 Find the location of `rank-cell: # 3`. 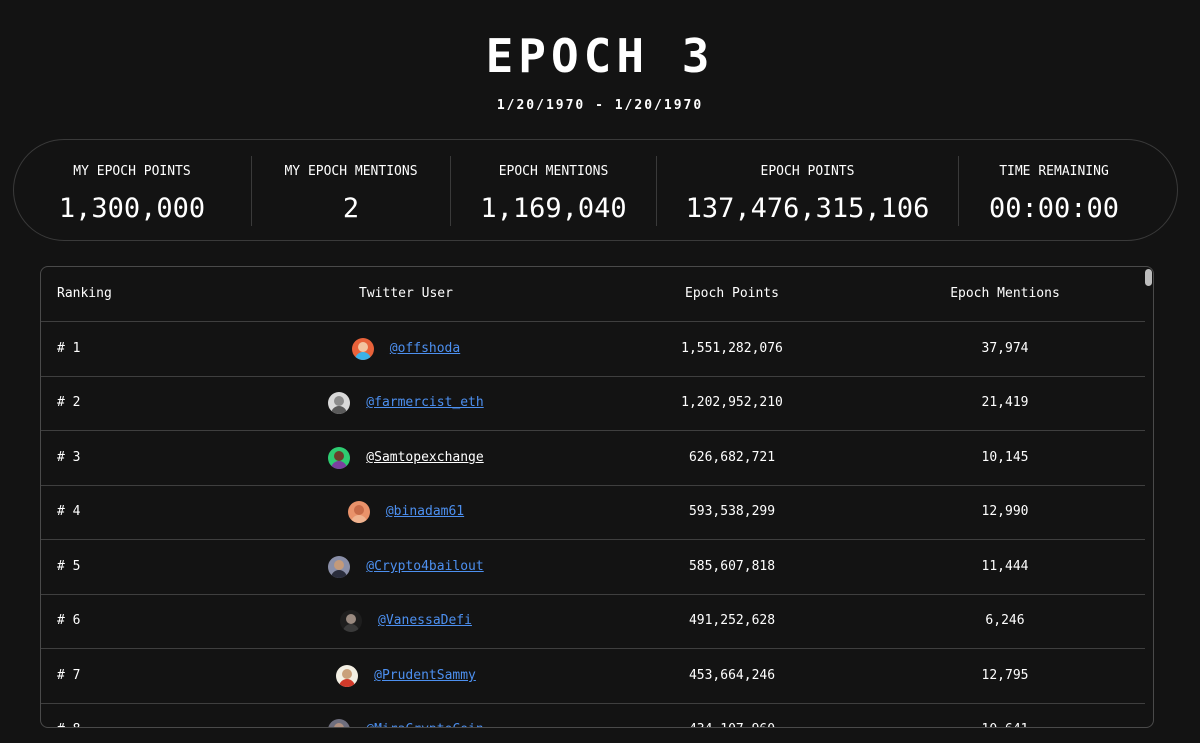

rank-cell: # 3 is located at coordinates (69, 457).